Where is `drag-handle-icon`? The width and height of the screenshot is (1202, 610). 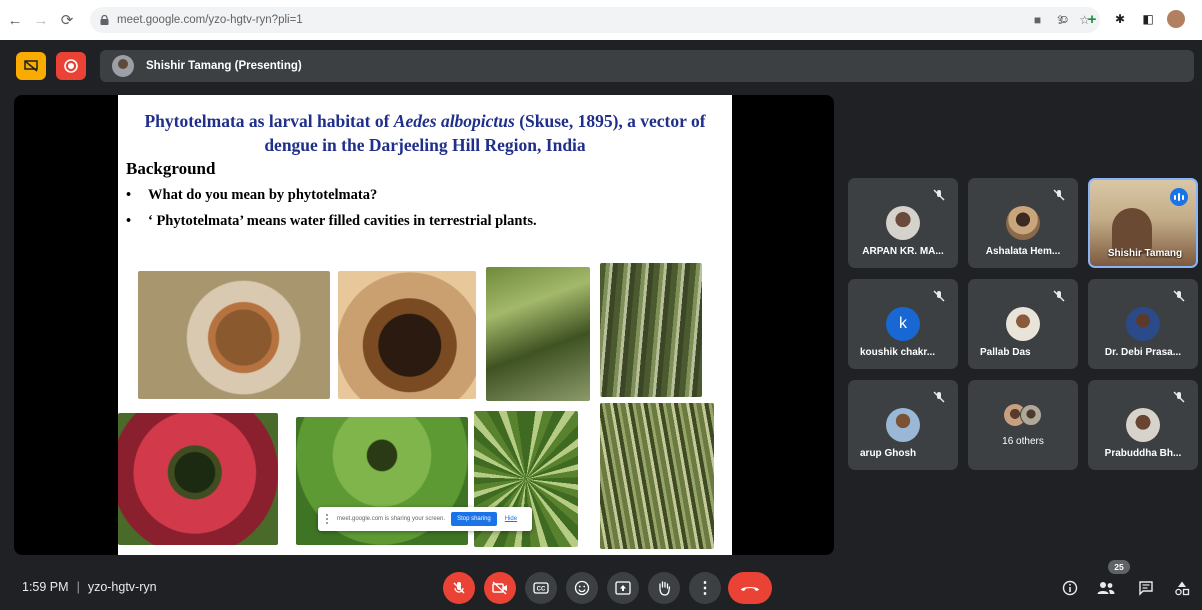
drag-handle-icon is located at coordinates (328, 519).